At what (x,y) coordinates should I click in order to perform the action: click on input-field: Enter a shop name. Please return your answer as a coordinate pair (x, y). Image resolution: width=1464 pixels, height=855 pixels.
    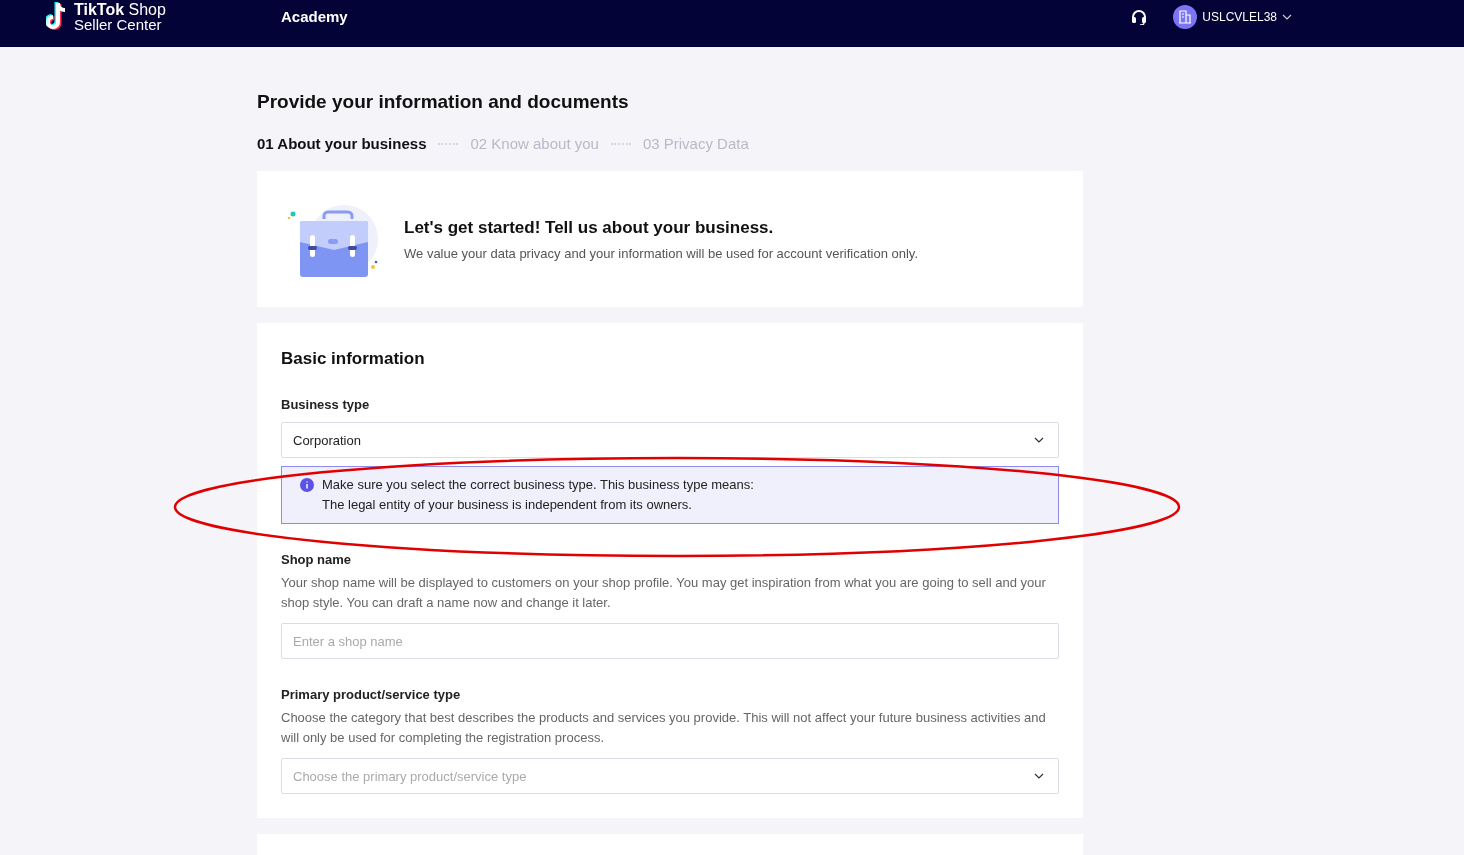
    Looking at the image, I should click on (670, 641).